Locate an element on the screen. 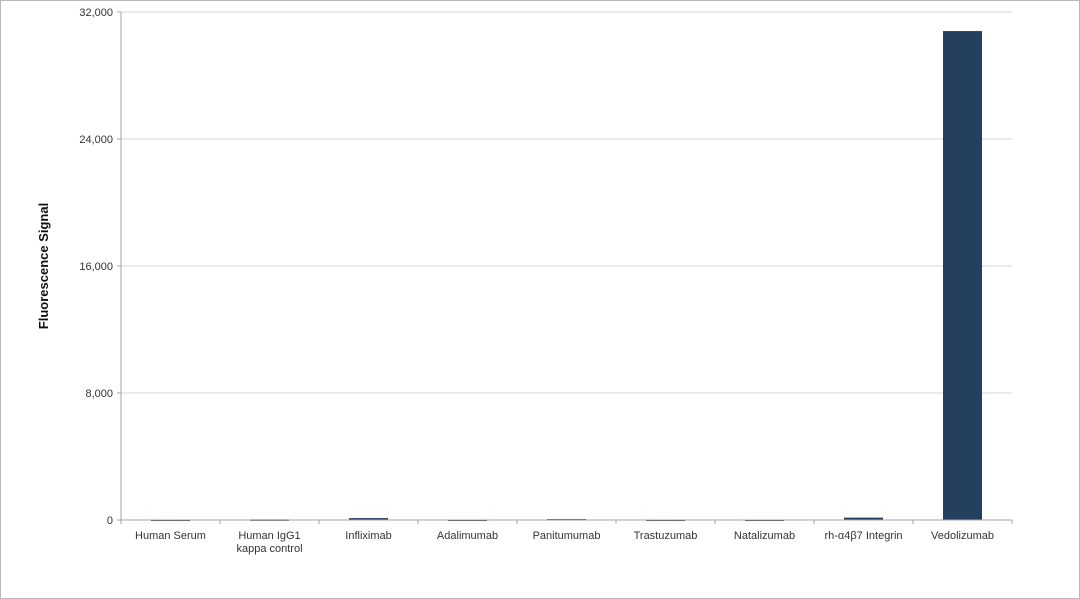 The width and height of the screenshot is (1080, 599). bar is located at coordinates (962, 276).